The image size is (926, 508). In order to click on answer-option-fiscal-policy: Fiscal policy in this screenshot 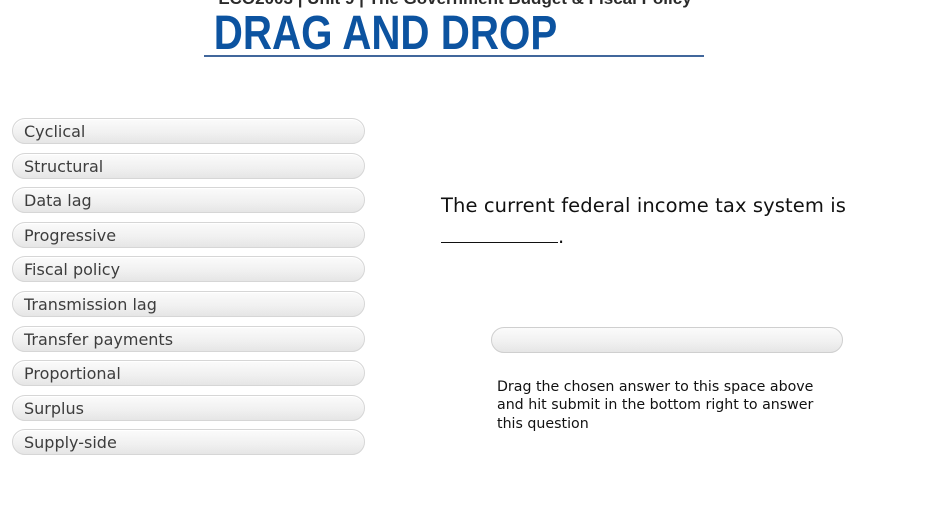, I will do `click(188, 269)`.